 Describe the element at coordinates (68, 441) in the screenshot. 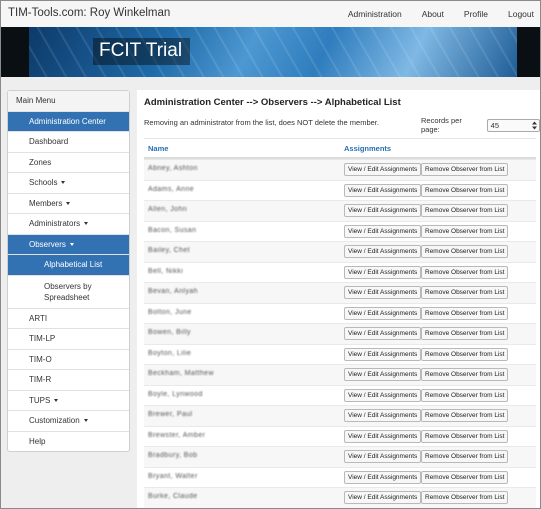

I see `sidebar-item: Help` at that location.